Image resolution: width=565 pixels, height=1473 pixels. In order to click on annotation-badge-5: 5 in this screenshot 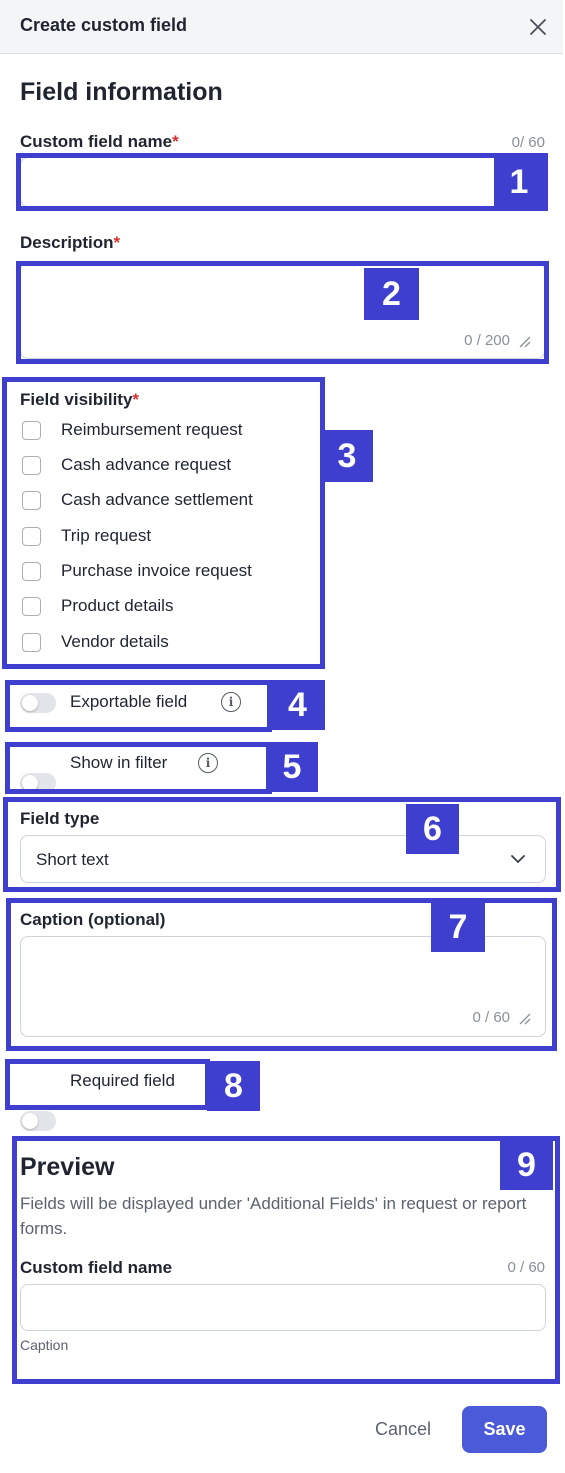, I will do `click(292, 767)`.